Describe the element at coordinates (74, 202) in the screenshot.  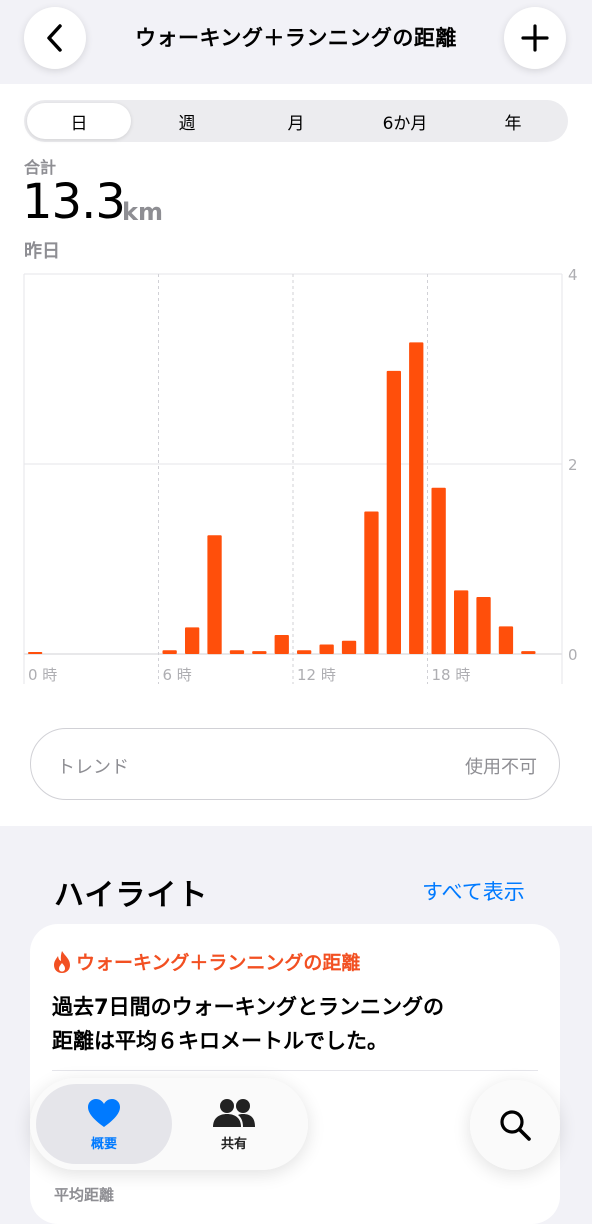
I see `total-value: 13.3` at that location.